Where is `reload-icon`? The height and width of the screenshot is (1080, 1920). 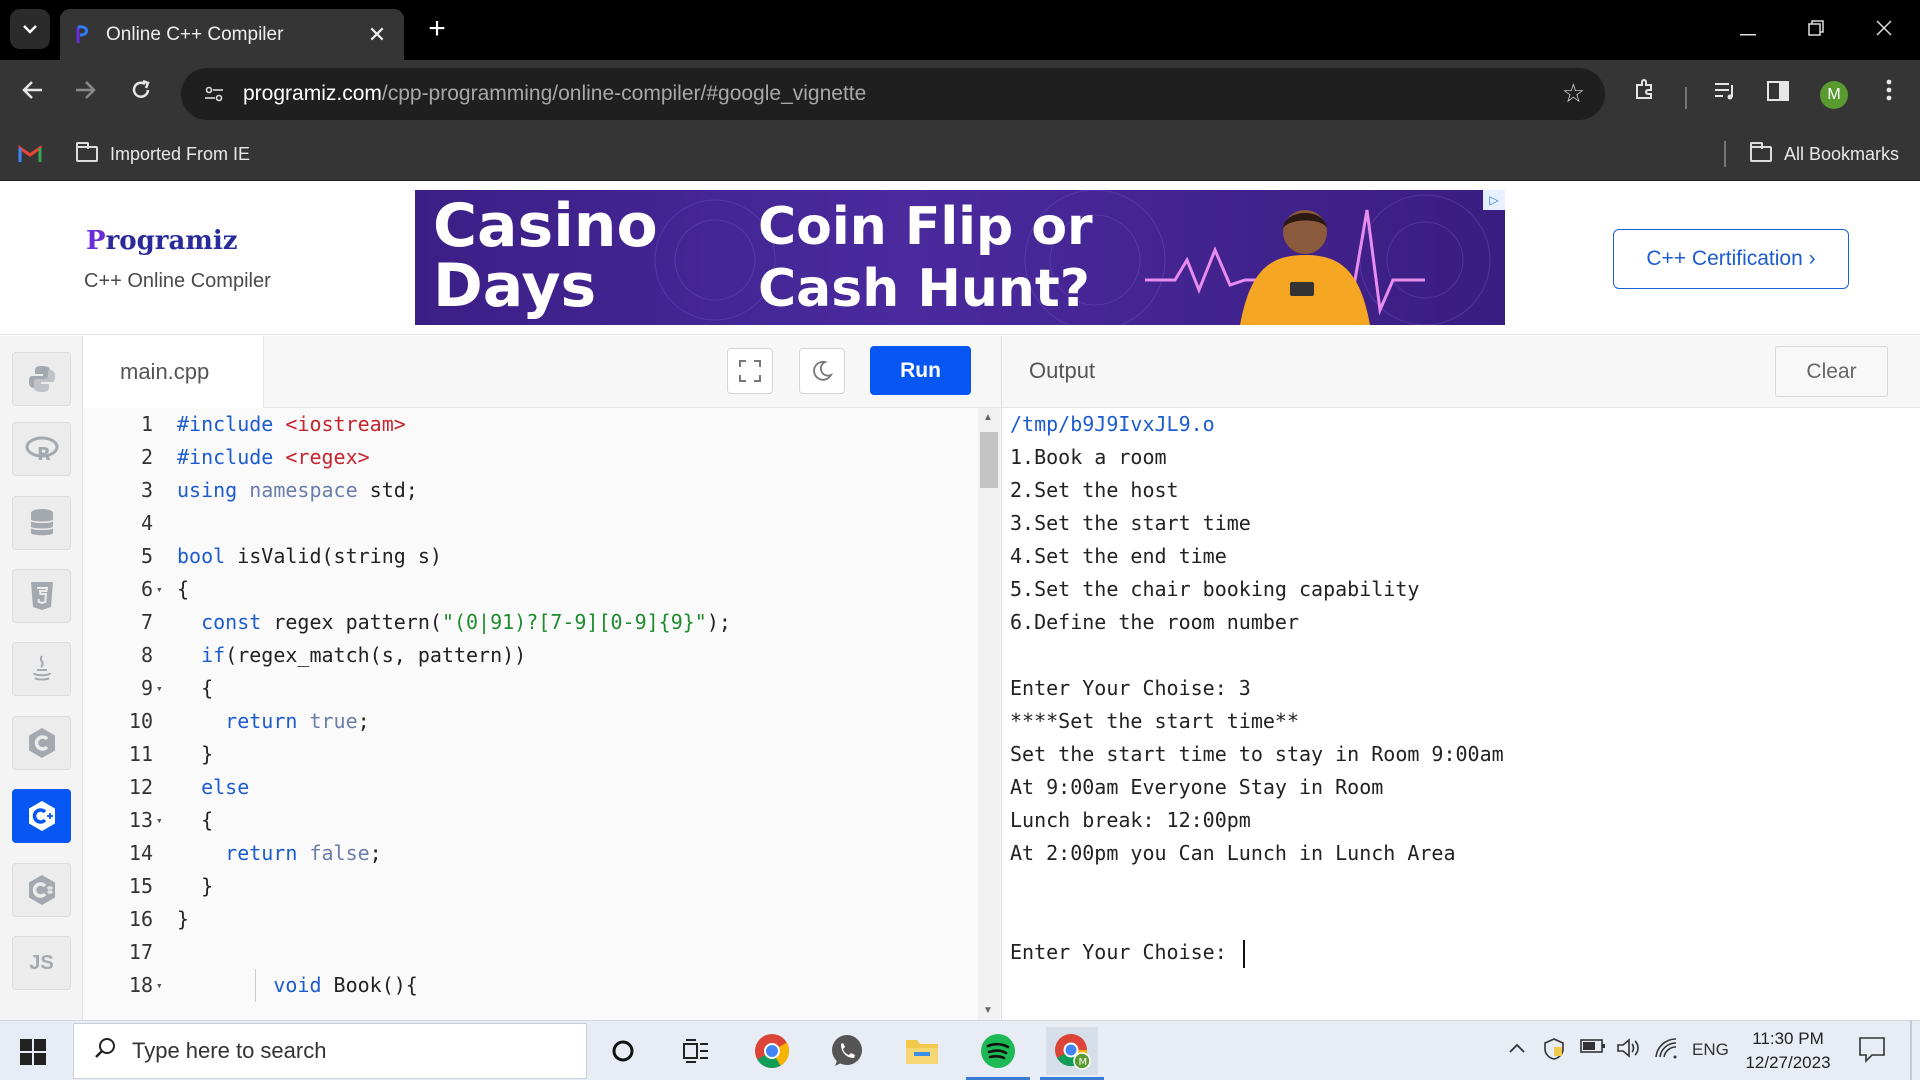
reload-icon is located at coordinates (141, 94).